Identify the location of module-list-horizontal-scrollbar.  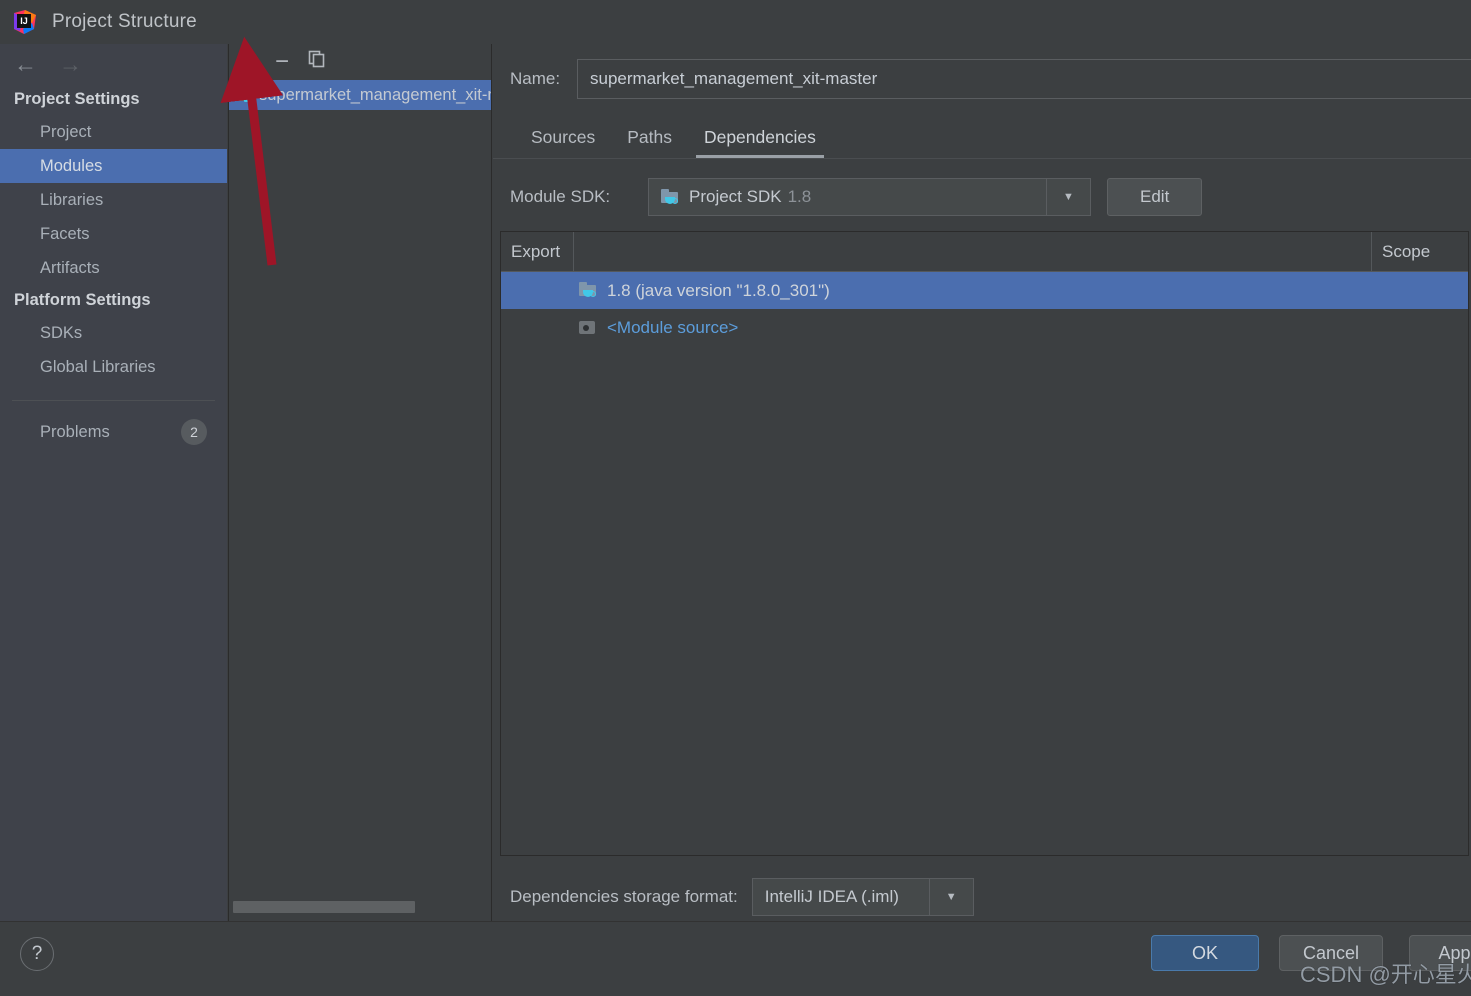
(324, 907).